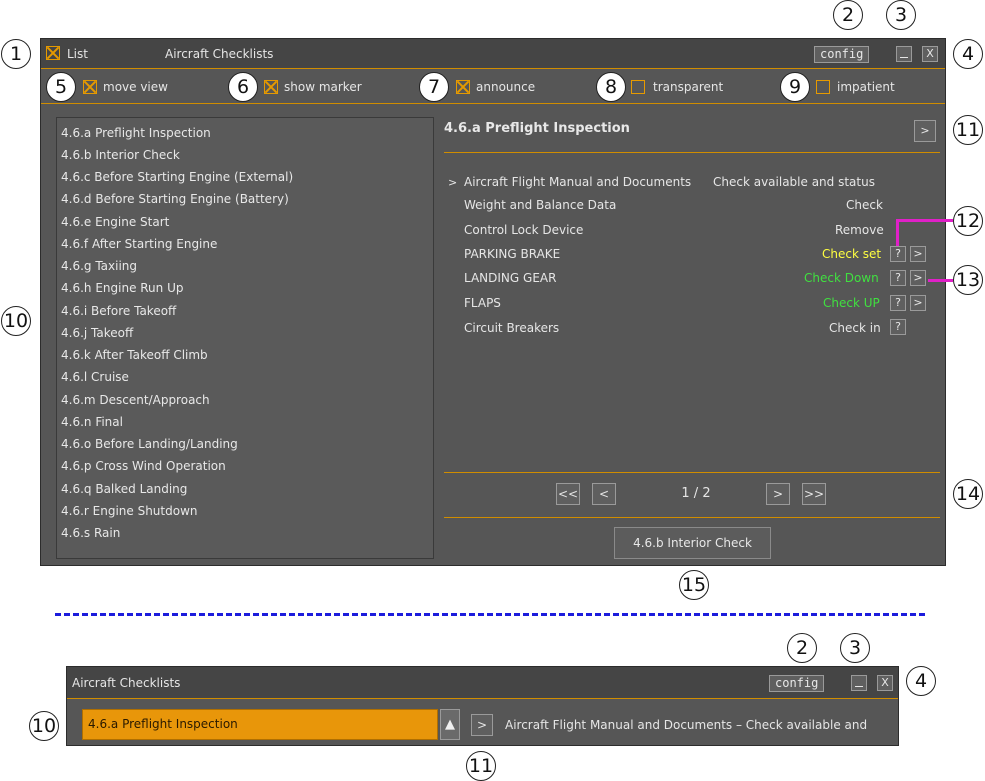  I want to click on list-toggle-label: List, so click(77, 54).